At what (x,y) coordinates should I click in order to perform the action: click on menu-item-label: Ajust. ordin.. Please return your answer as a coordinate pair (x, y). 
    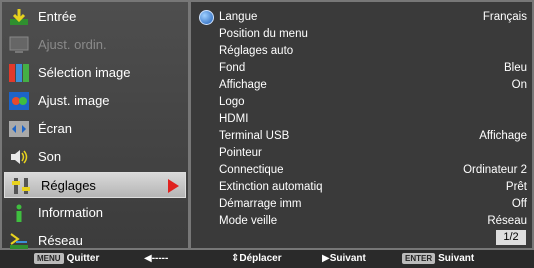
    Looking at the image, I should click on (72, 44).